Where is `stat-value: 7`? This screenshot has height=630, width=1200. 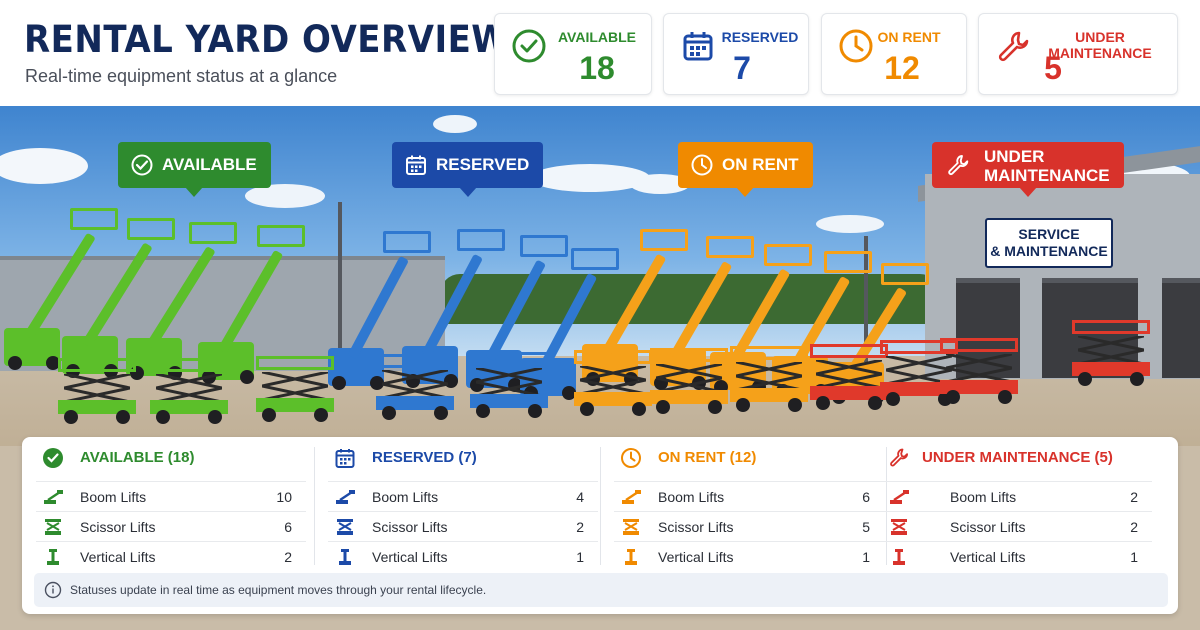
stat-value: 7 is located at coordinates (742, 68).